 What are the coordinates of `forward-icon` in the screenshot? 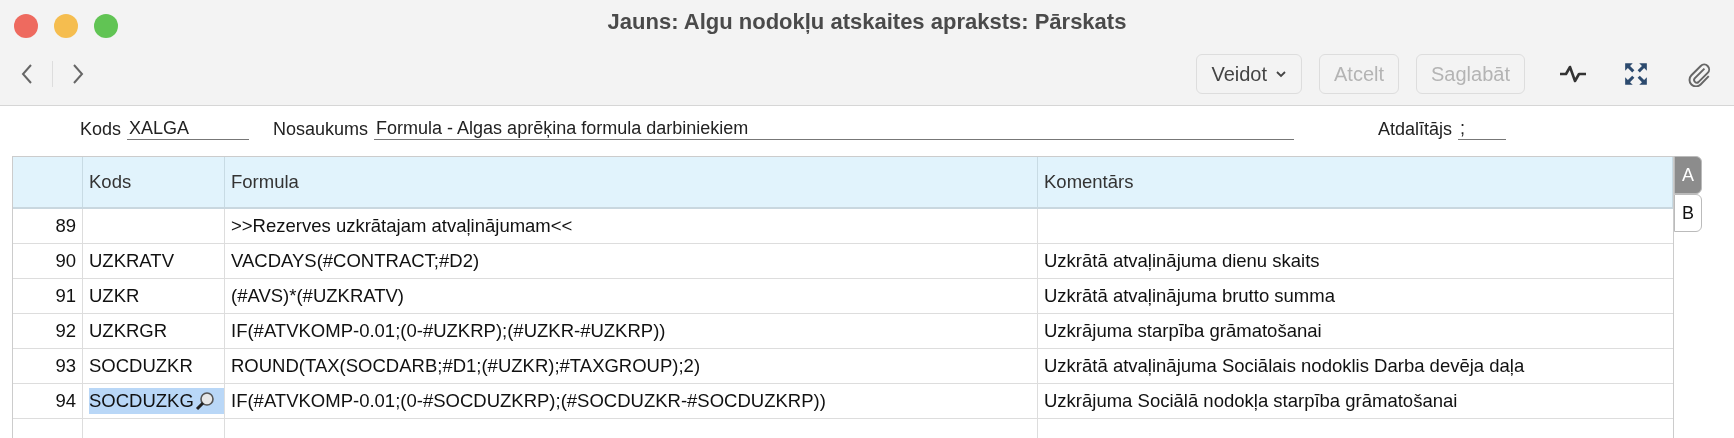 It's located at (78, 74).